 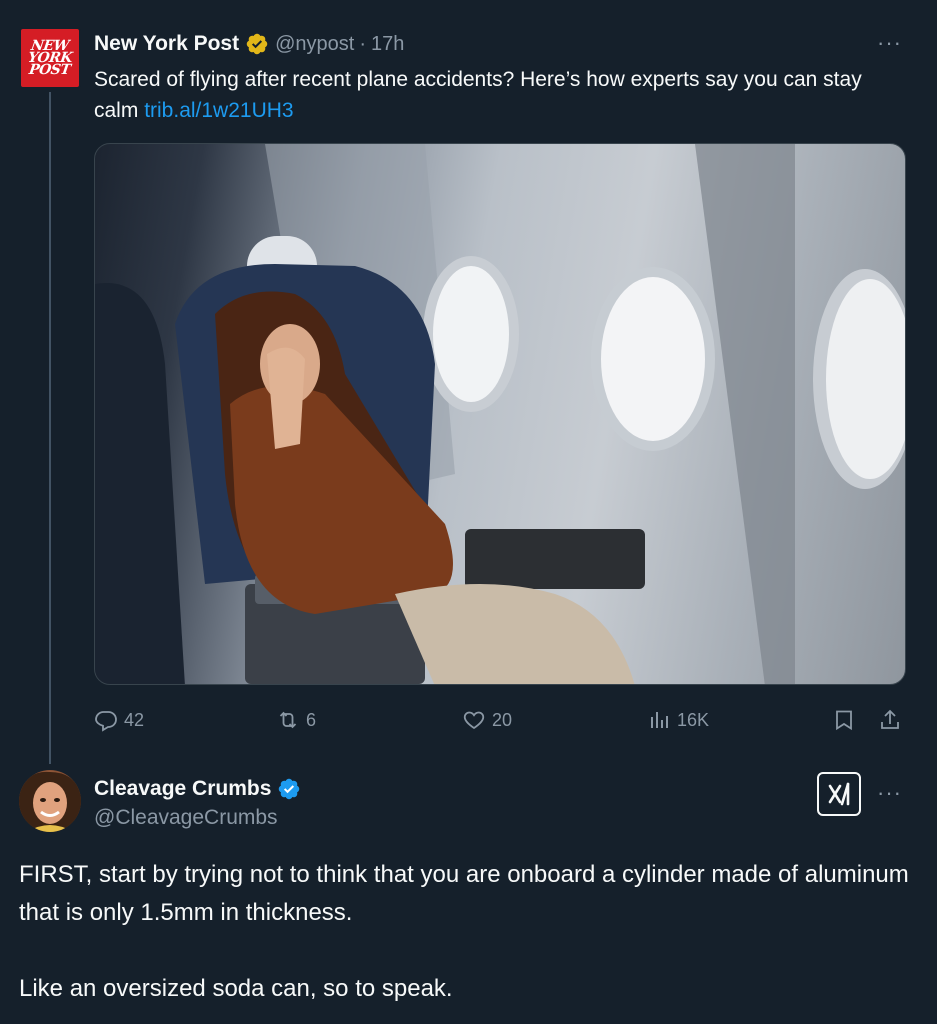 I want to click on share-action, so click(x=893, y=720).